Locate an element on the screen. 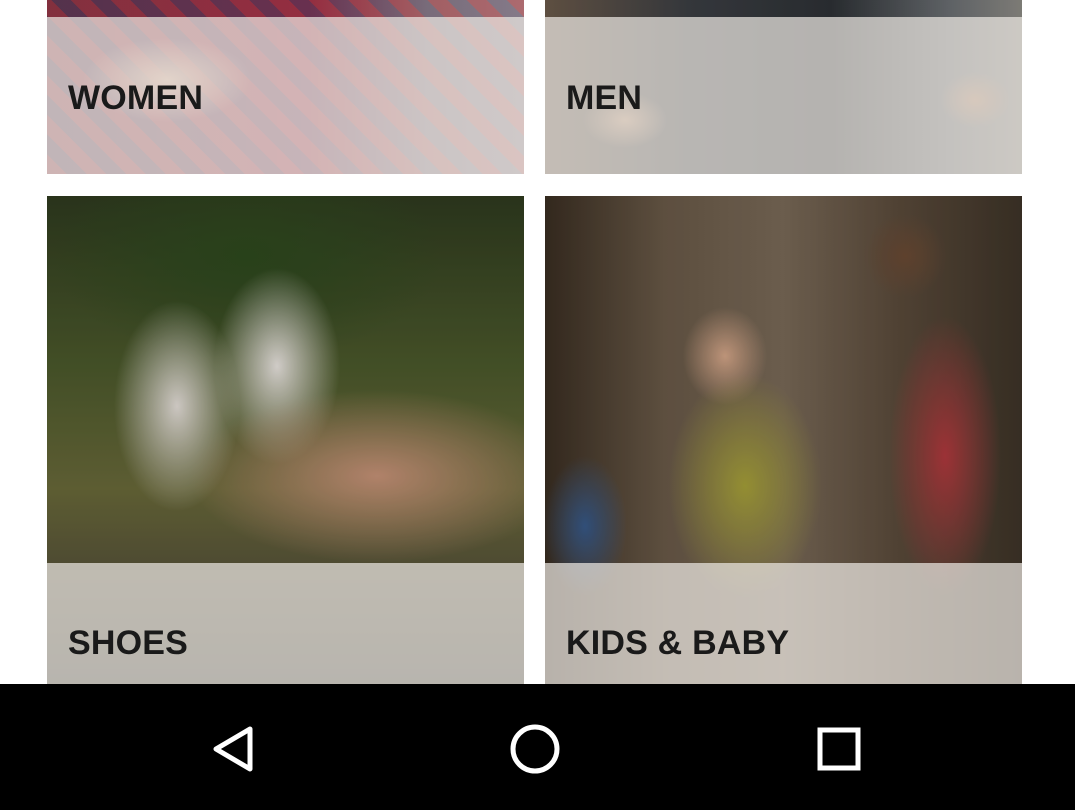 Image resolution: width=1075 pixels, height=810 pixels. home-button is located at coordinates (535, 749).